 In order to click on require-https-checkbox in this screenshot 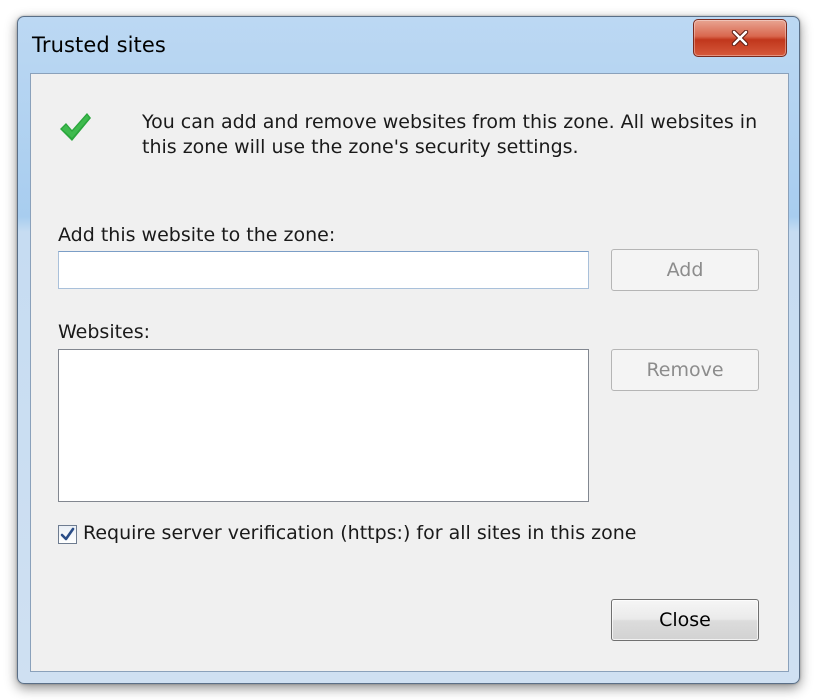, I will do `click(67, 534)`.